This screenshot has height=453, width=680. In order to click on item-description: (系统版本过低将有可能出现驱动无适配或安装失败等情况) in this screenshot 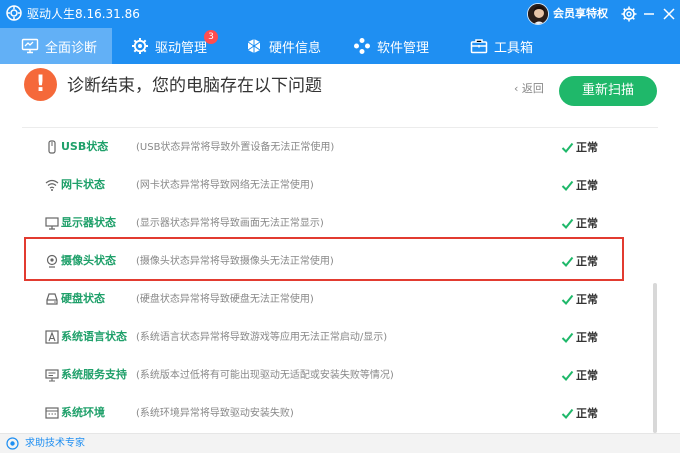, I will do `click(265, 375)`.